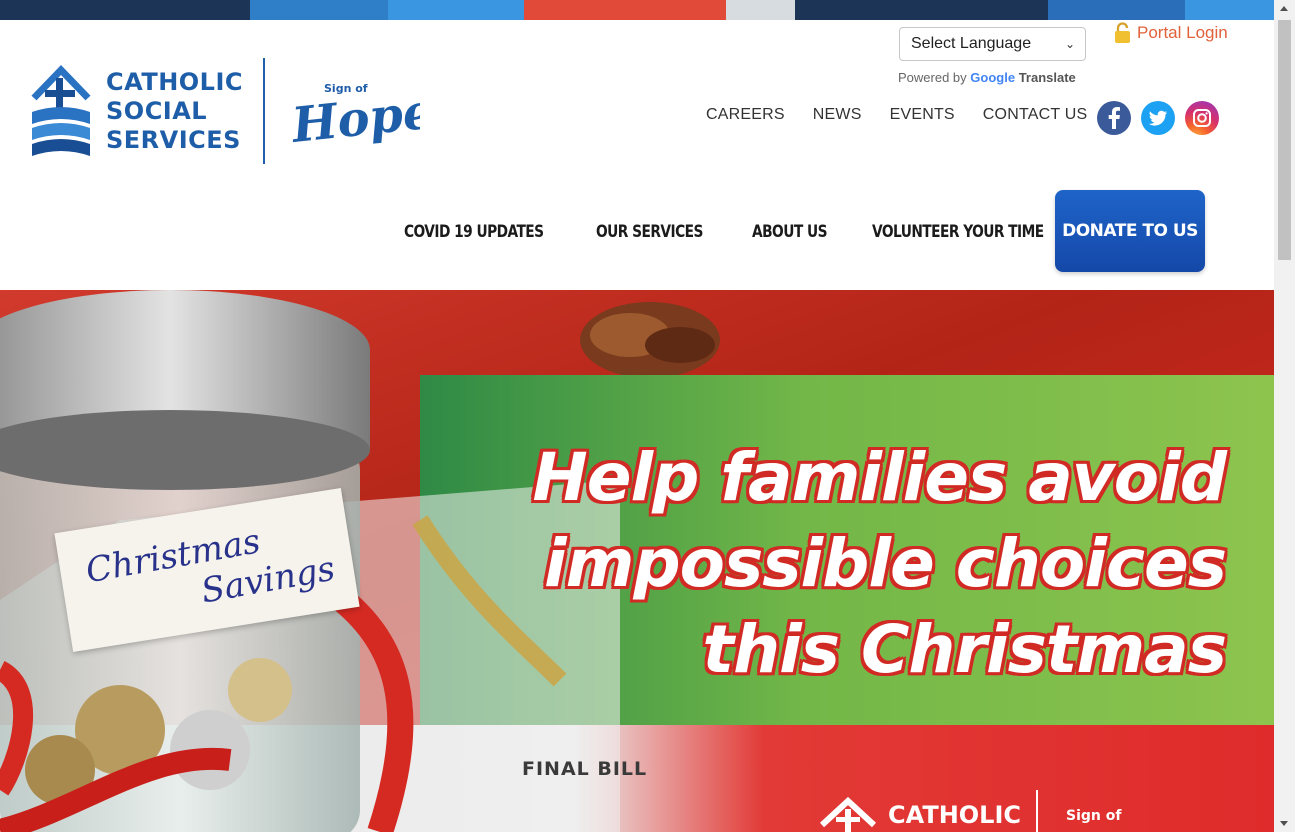 This screenshot has height=832, width=1295. Describe the element at coordinates (1094, 816) in the screenshot. I see `mini-hope-text: Sign of` at that location.